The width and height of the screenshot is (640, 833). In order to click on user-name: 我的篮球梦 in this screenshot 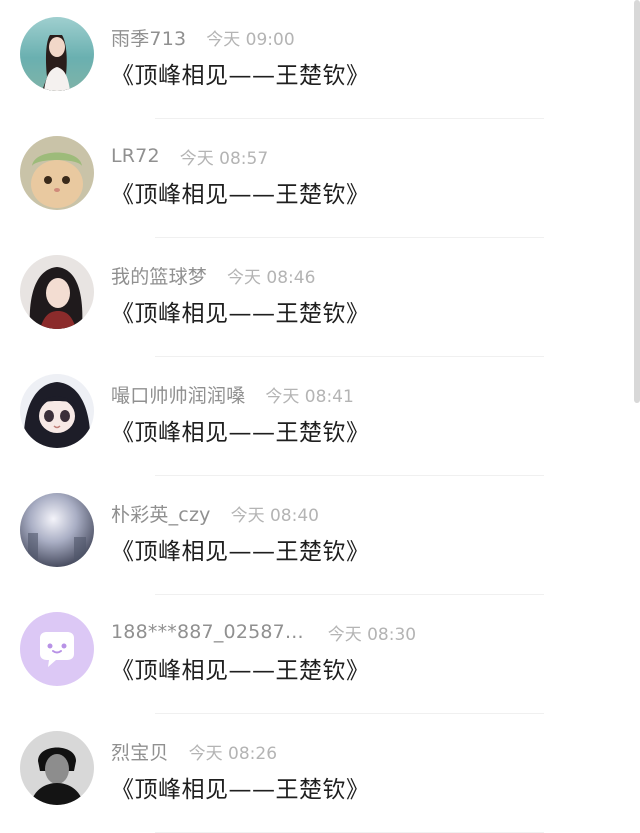, I will do `click(159, 275)`.